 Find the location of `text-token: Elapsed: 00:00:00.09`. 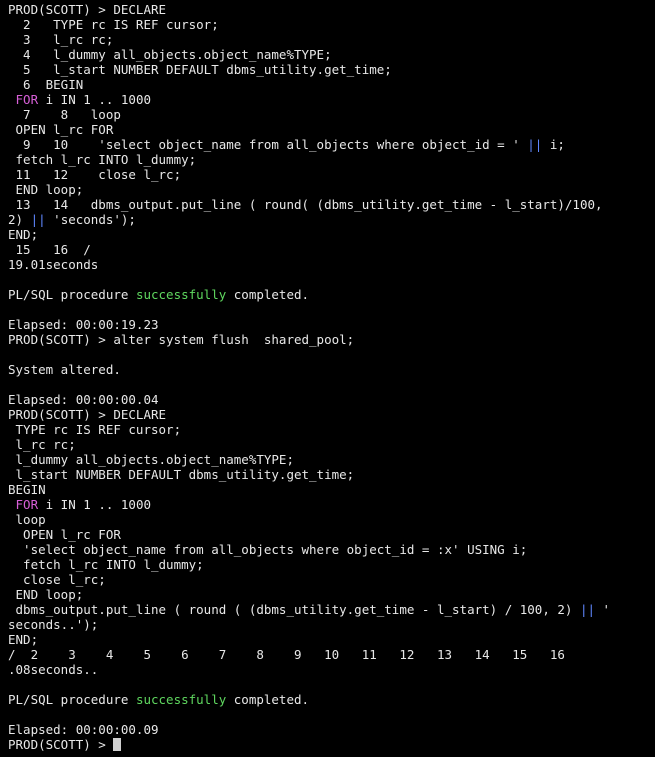

text-token: Elapsed: 00:00:00.09 is located at coordinates (83, 729).